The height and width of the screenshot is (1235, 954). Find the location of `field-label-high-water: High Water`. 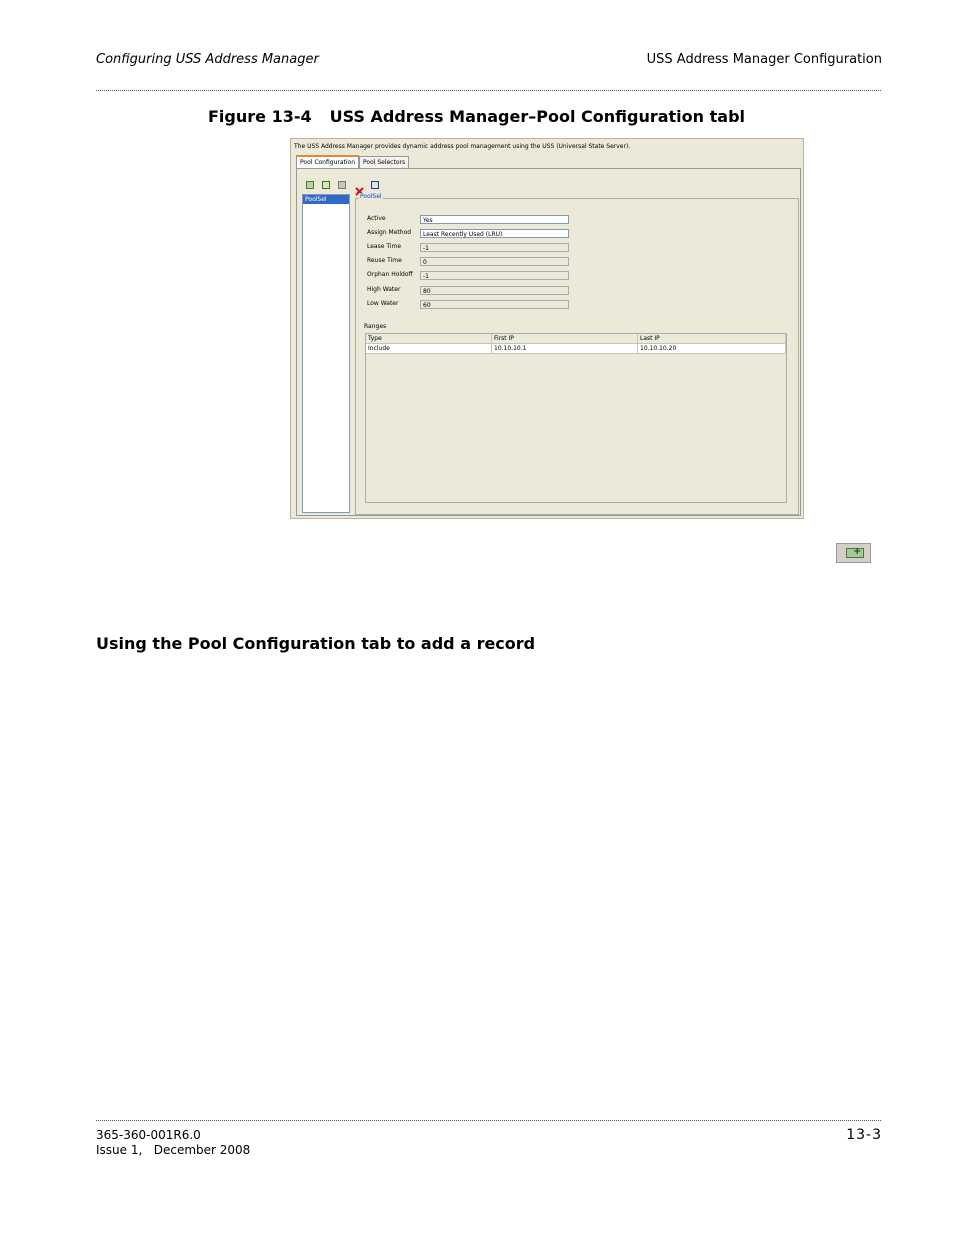

field-label-high-water: High Water is located at coordinates (384, 289).